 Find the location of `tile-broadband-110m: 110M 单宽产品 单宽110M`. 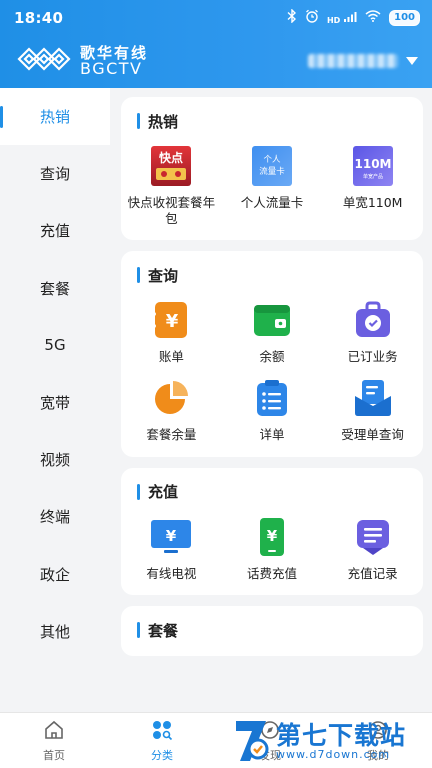

tile-broadband-110m: 110M 单宽产品 单宽110M is located at coordinates (372, 185).